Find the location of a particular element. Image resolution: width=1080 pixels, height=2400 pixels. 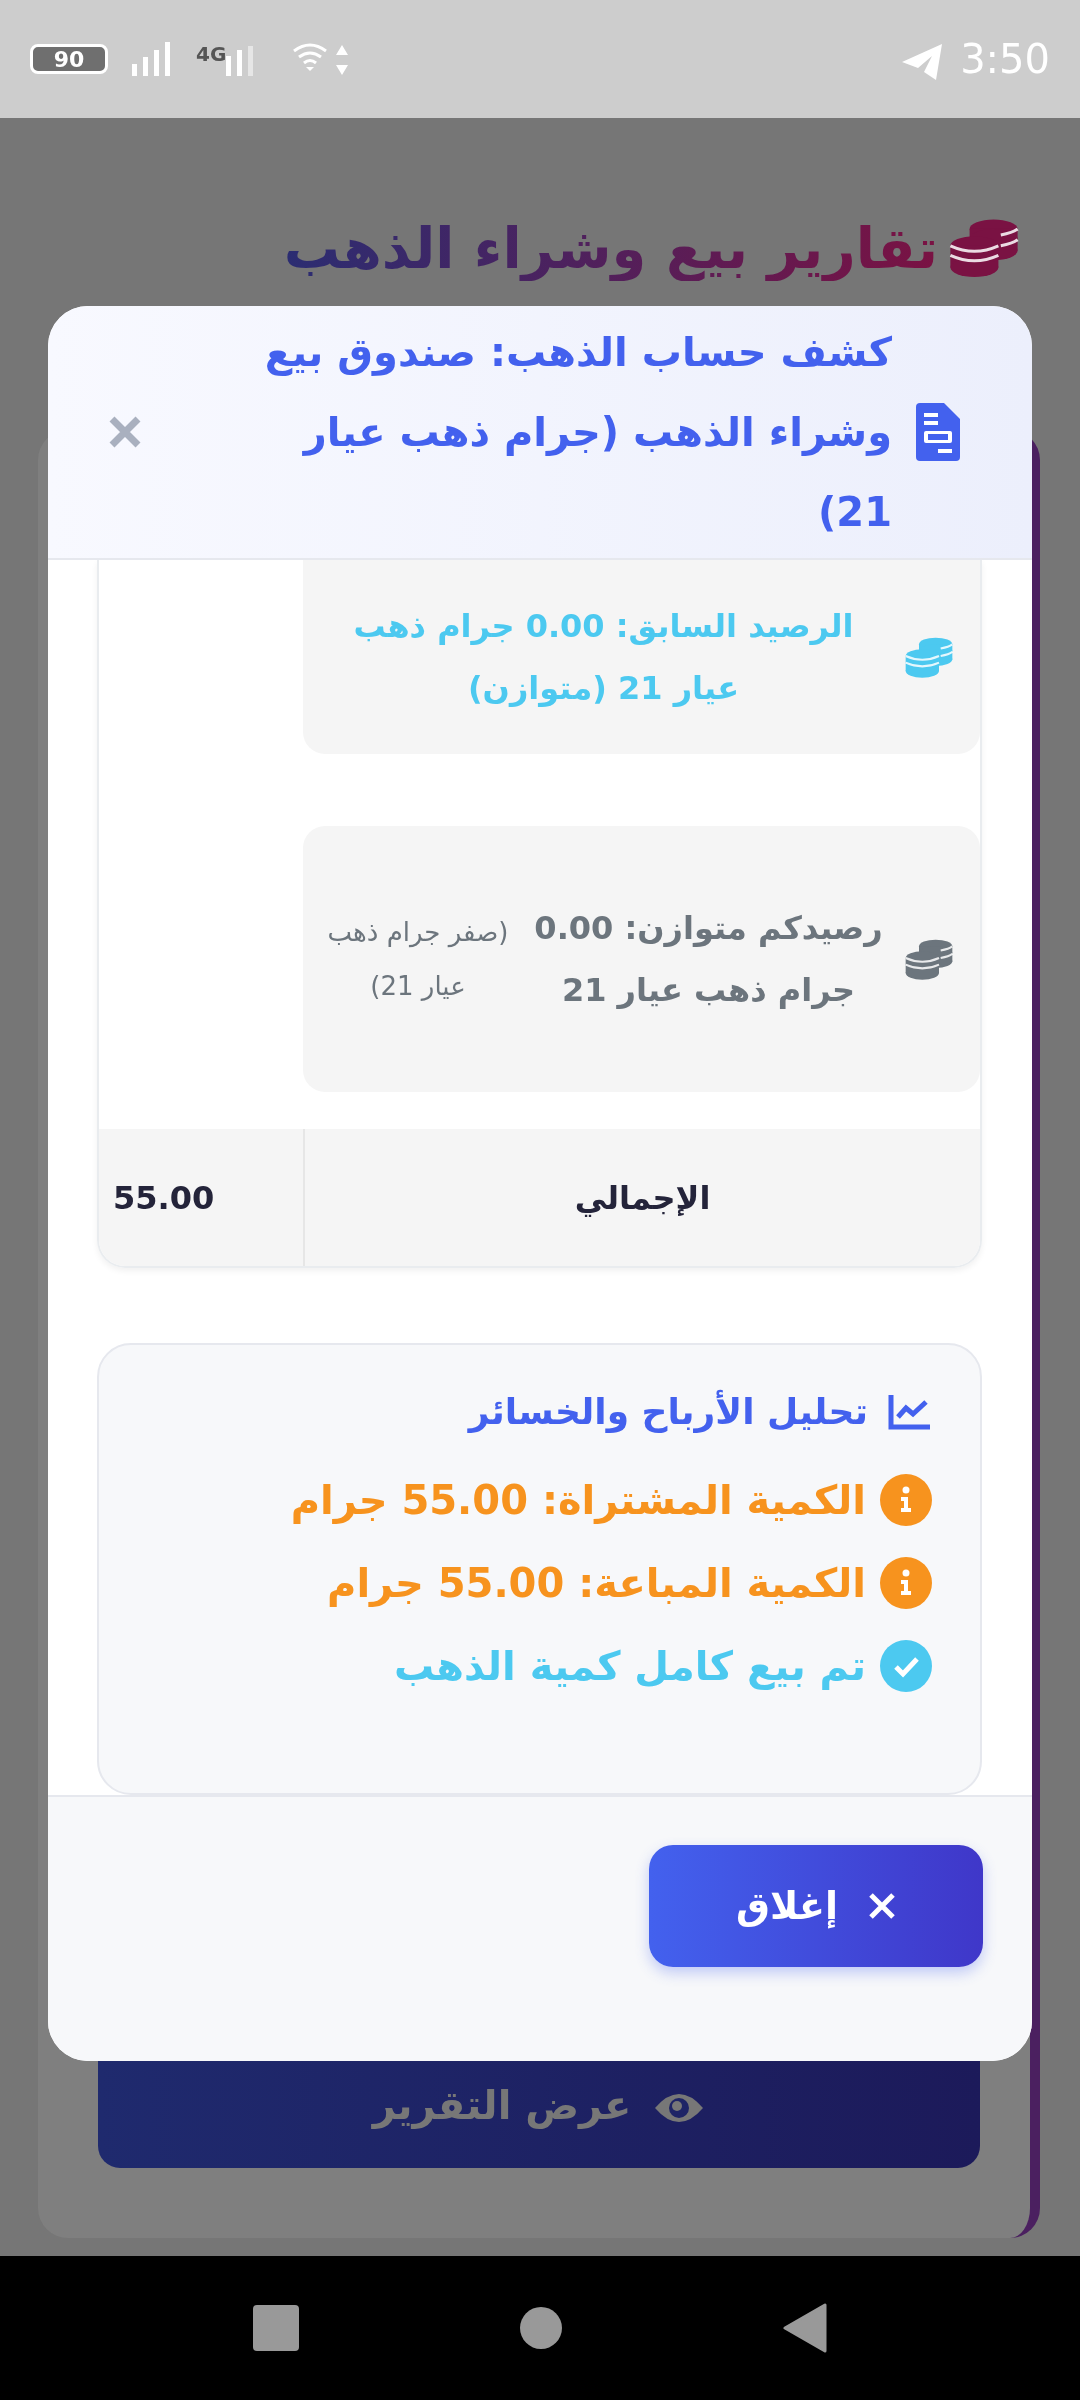

balance-text: الرصيد السابق: 0.00 جرام ذهب عيار 21 (متوازن) is located at coordinates (603, 657).